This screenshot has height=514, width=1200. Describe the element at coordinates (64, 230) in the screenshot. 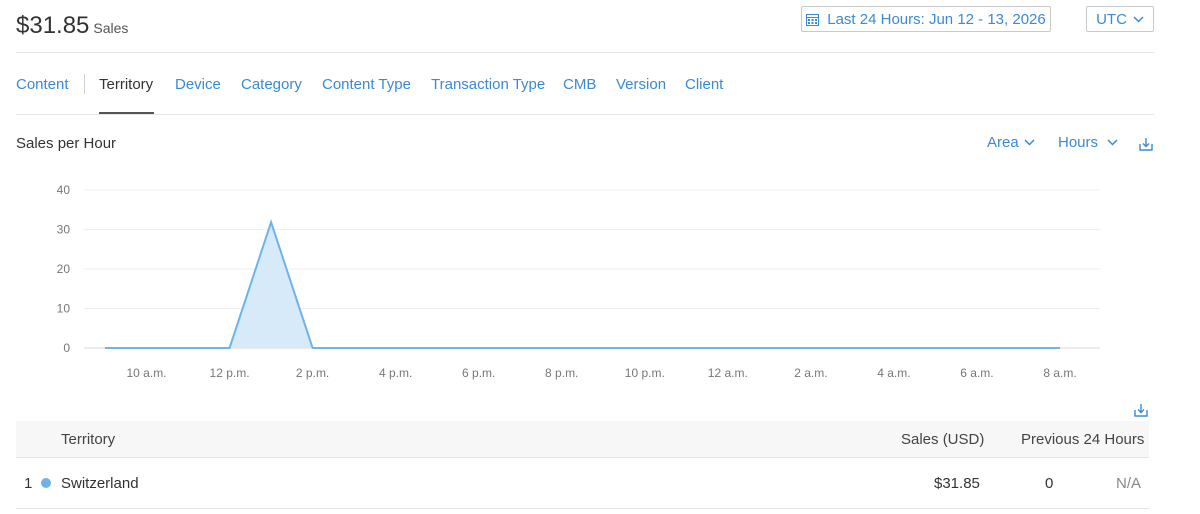

I see `y-tick-label: 30` at that location.